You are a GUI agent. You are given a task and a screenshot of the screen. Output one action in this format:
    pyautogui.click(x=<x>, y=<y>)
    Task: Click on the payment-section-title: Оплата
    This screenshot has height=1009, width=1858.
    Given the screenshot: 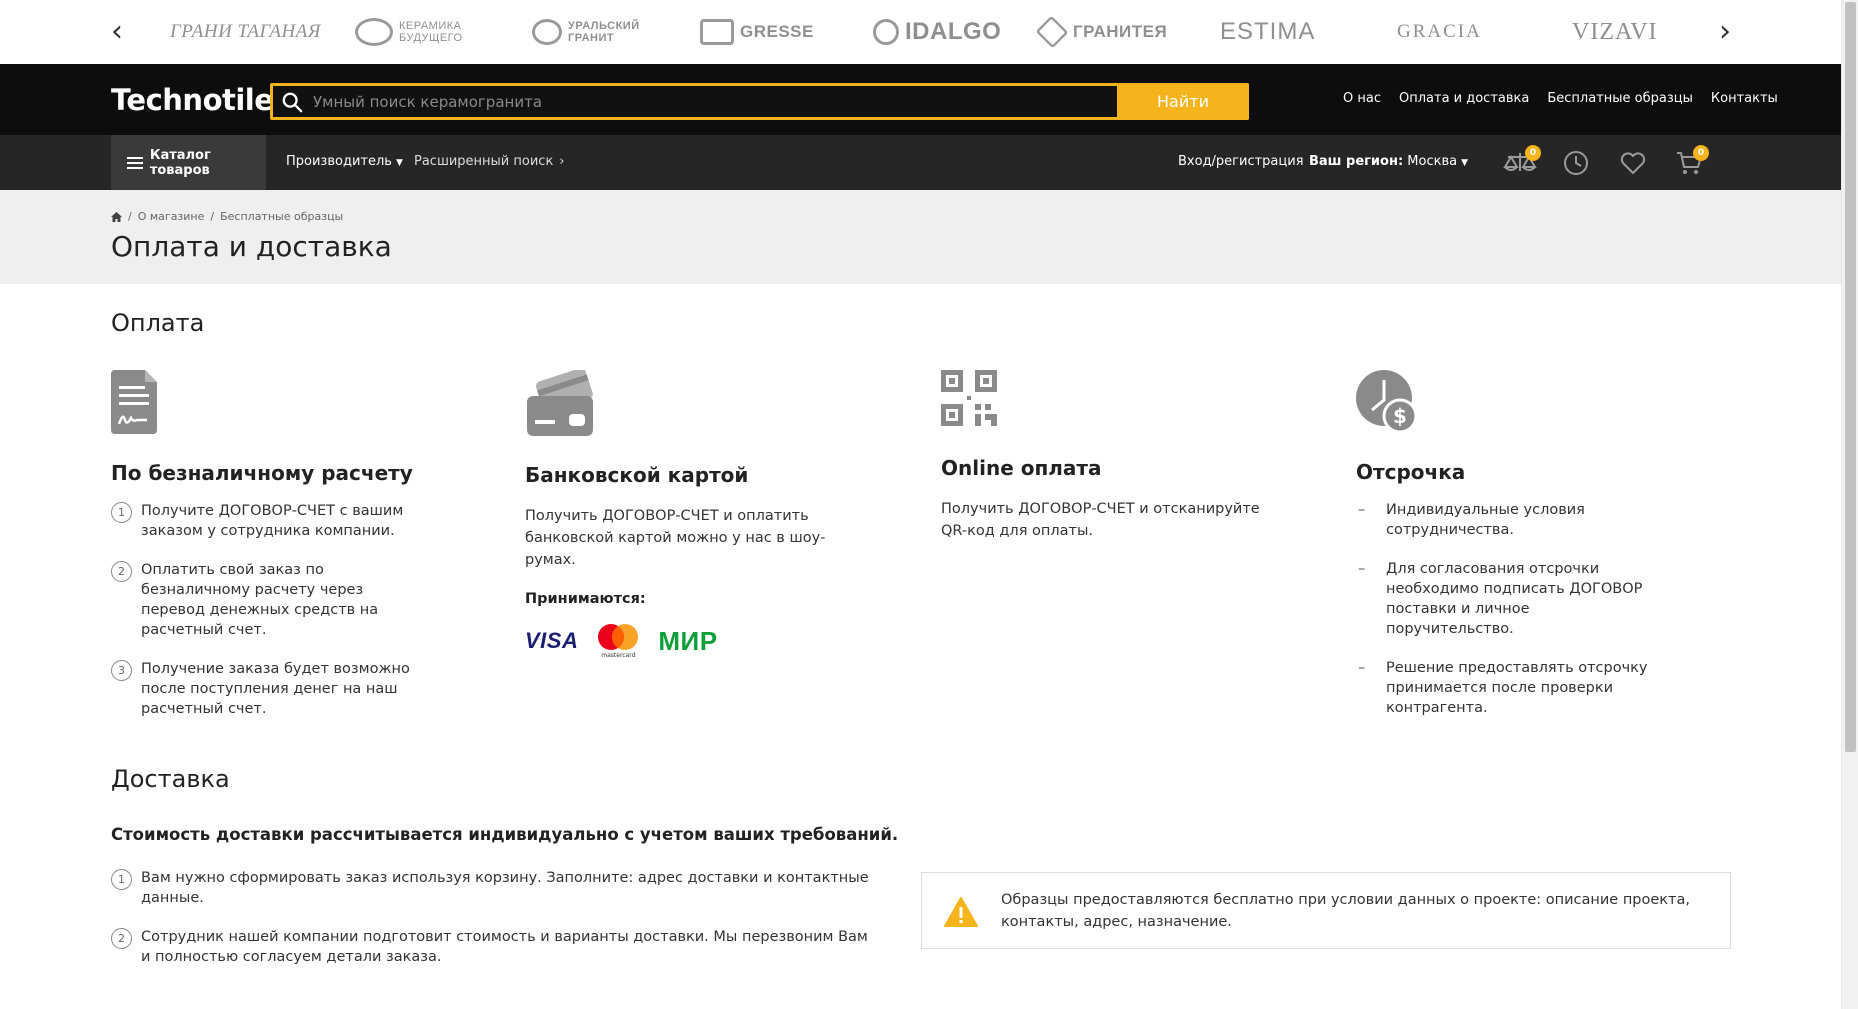 What is the action you would take?
    pyautogui.click(x=158, y=323)
    